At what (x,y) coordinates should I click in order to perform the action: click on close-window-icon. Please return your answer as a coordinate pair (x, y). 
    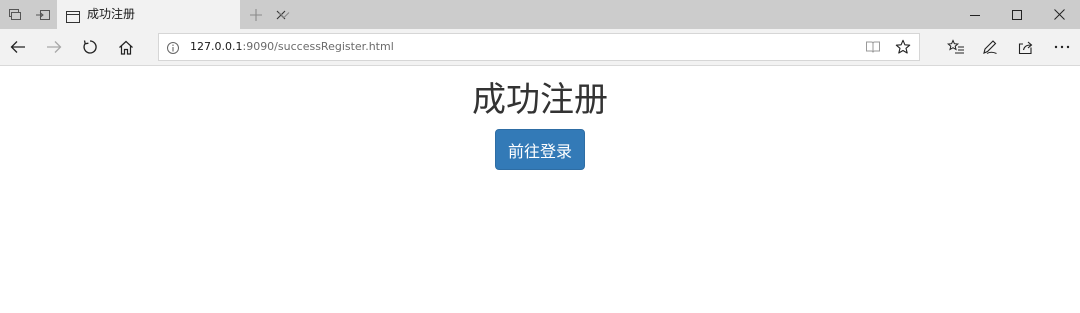
    Looking at the image, I should click on (1059, 14).